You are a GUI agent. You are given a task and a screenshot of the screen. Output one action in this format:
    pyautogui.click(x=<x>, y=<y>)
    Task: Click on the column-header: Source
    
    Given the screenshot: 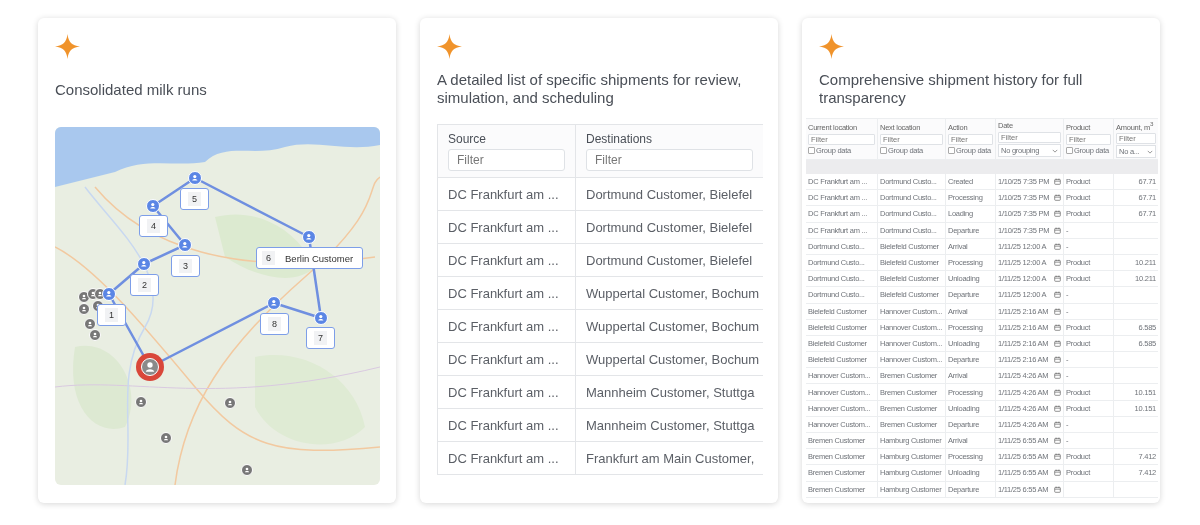 What is the action you would take?
    pyautogui.click(x=506, y=138)
    